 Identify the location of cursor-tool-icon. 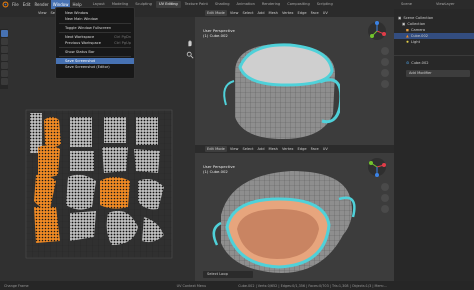
(4, 41).